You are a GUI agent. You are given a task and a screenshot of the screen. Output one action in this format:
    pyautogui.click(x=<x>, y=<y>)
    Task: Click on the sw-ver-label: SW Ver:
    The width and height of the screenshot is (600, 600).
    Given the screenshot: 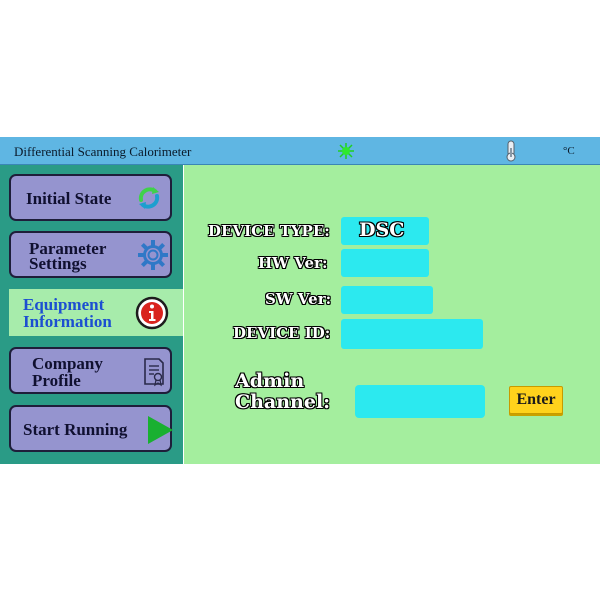 What is the action you would take?
    pyautogui.click(x=298, y=299)
    